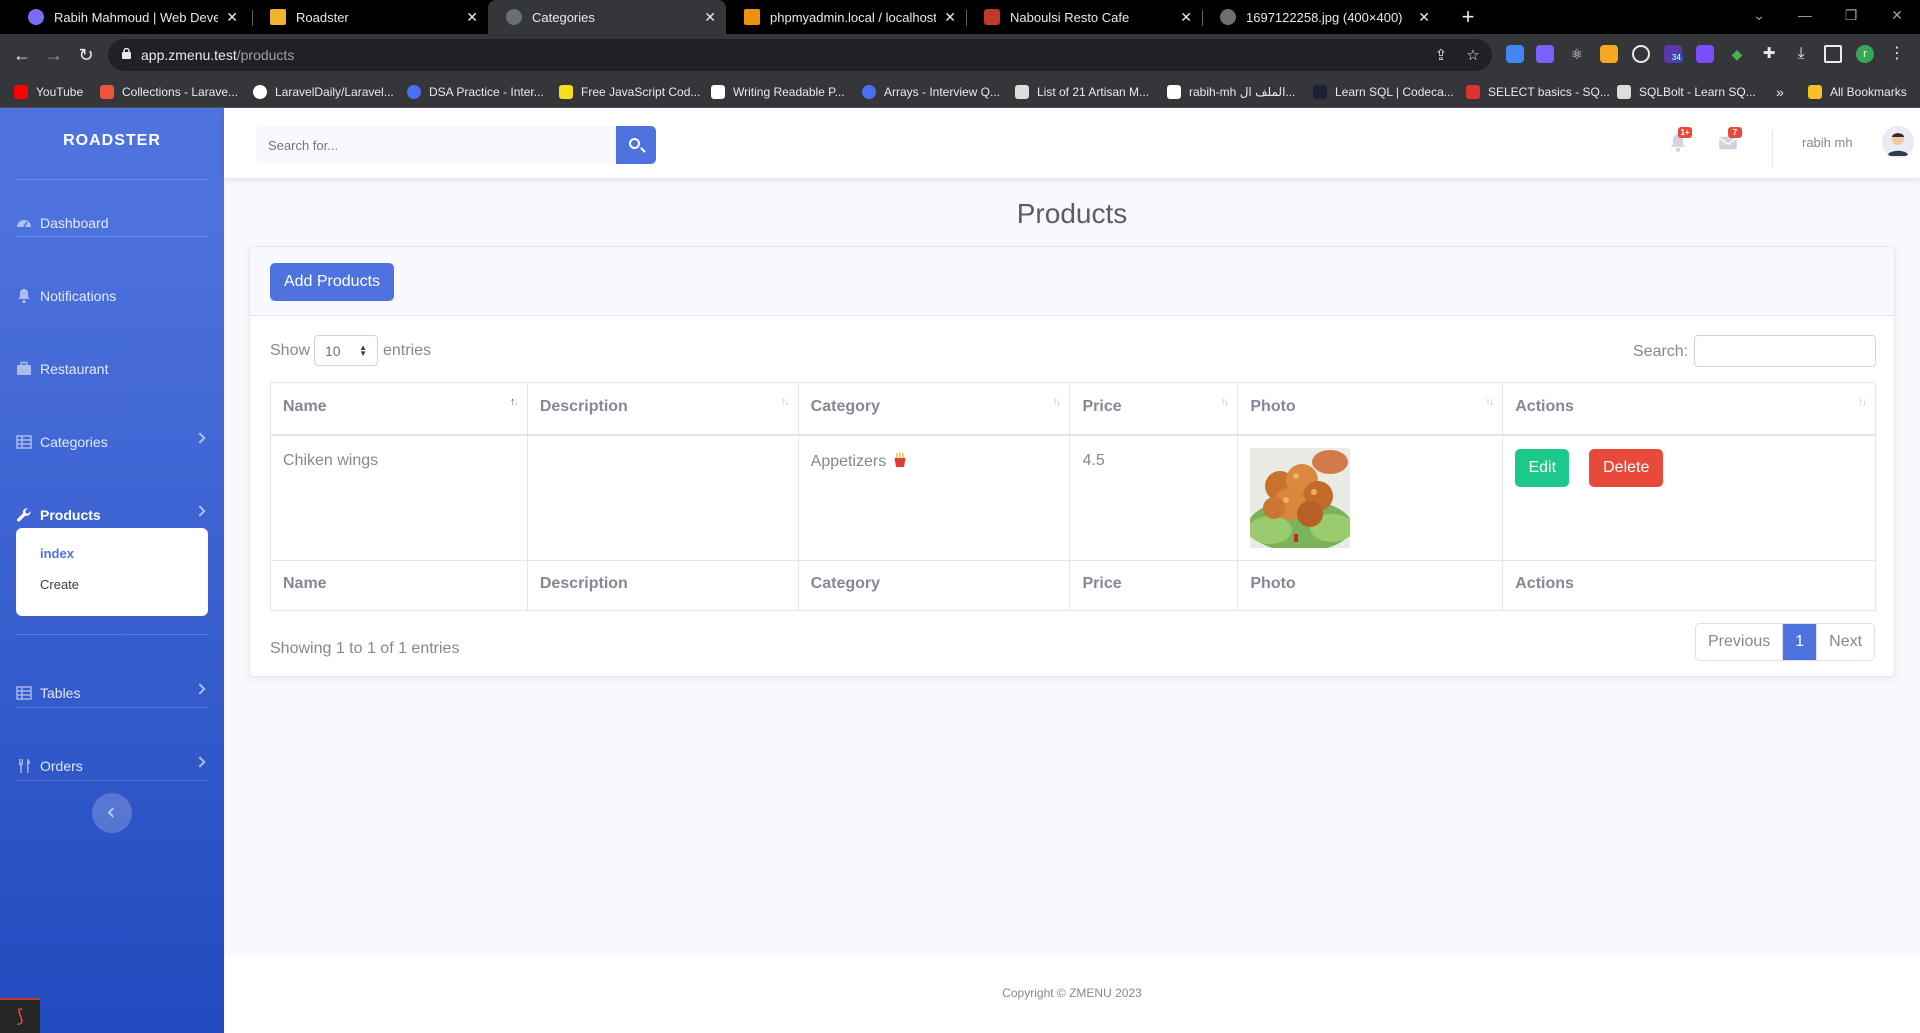 This screenshot has width=1920, height=1033. I want to click on profile-avatar: r, so click(1865, 54).